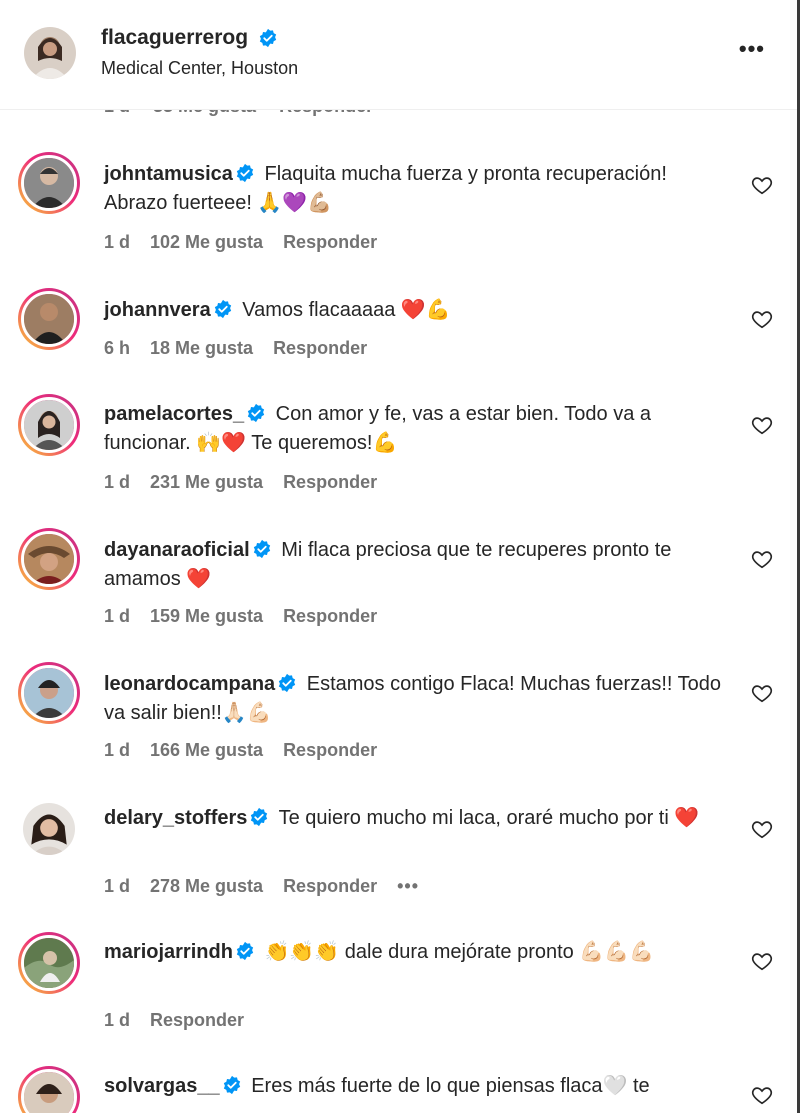  What do you see at coordinates (206, 886) in the screenshot?
I see `comment-likes: 278 Me gusta` at bounding box center [206, 886].